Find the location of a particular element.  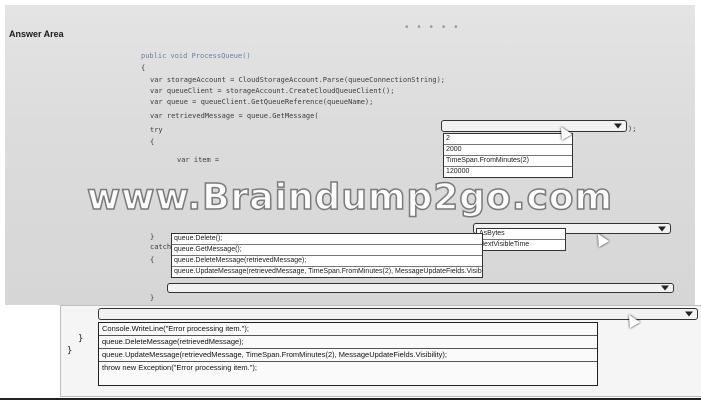

divider is located at coordinates (350, 399).